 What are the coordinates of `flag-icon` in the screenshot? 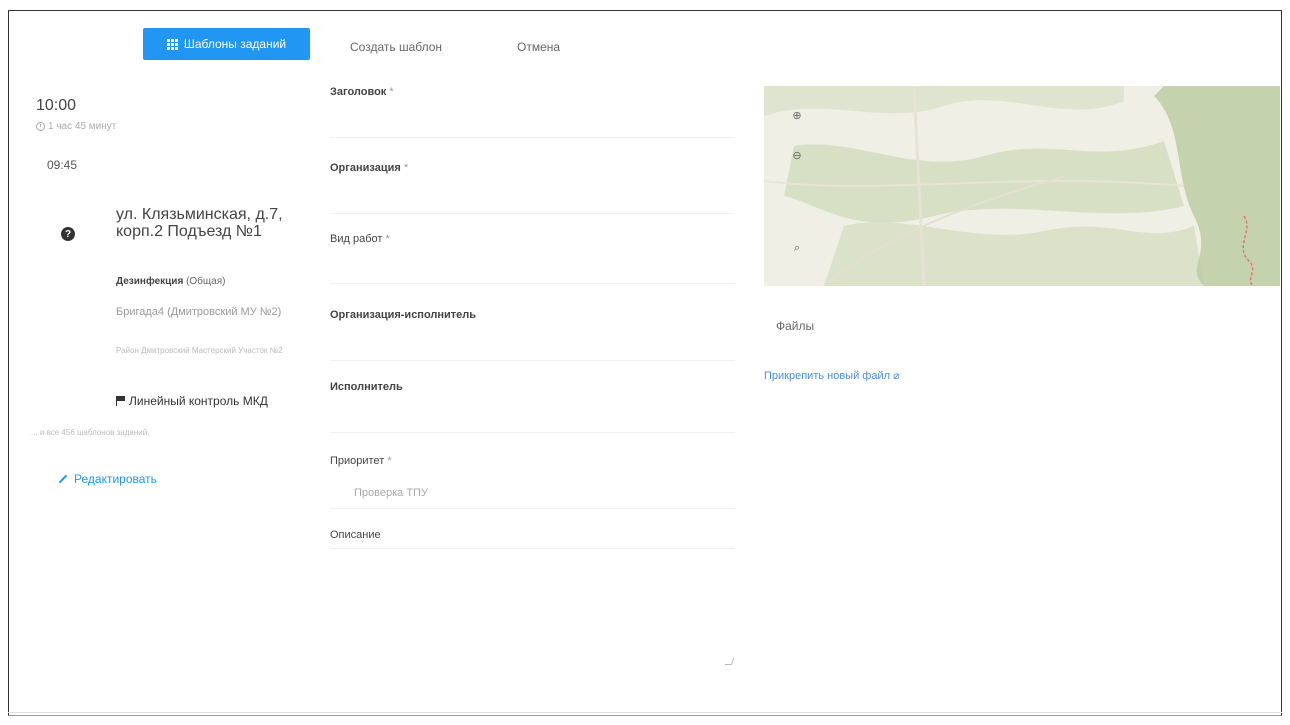 It's located at (120, 401).